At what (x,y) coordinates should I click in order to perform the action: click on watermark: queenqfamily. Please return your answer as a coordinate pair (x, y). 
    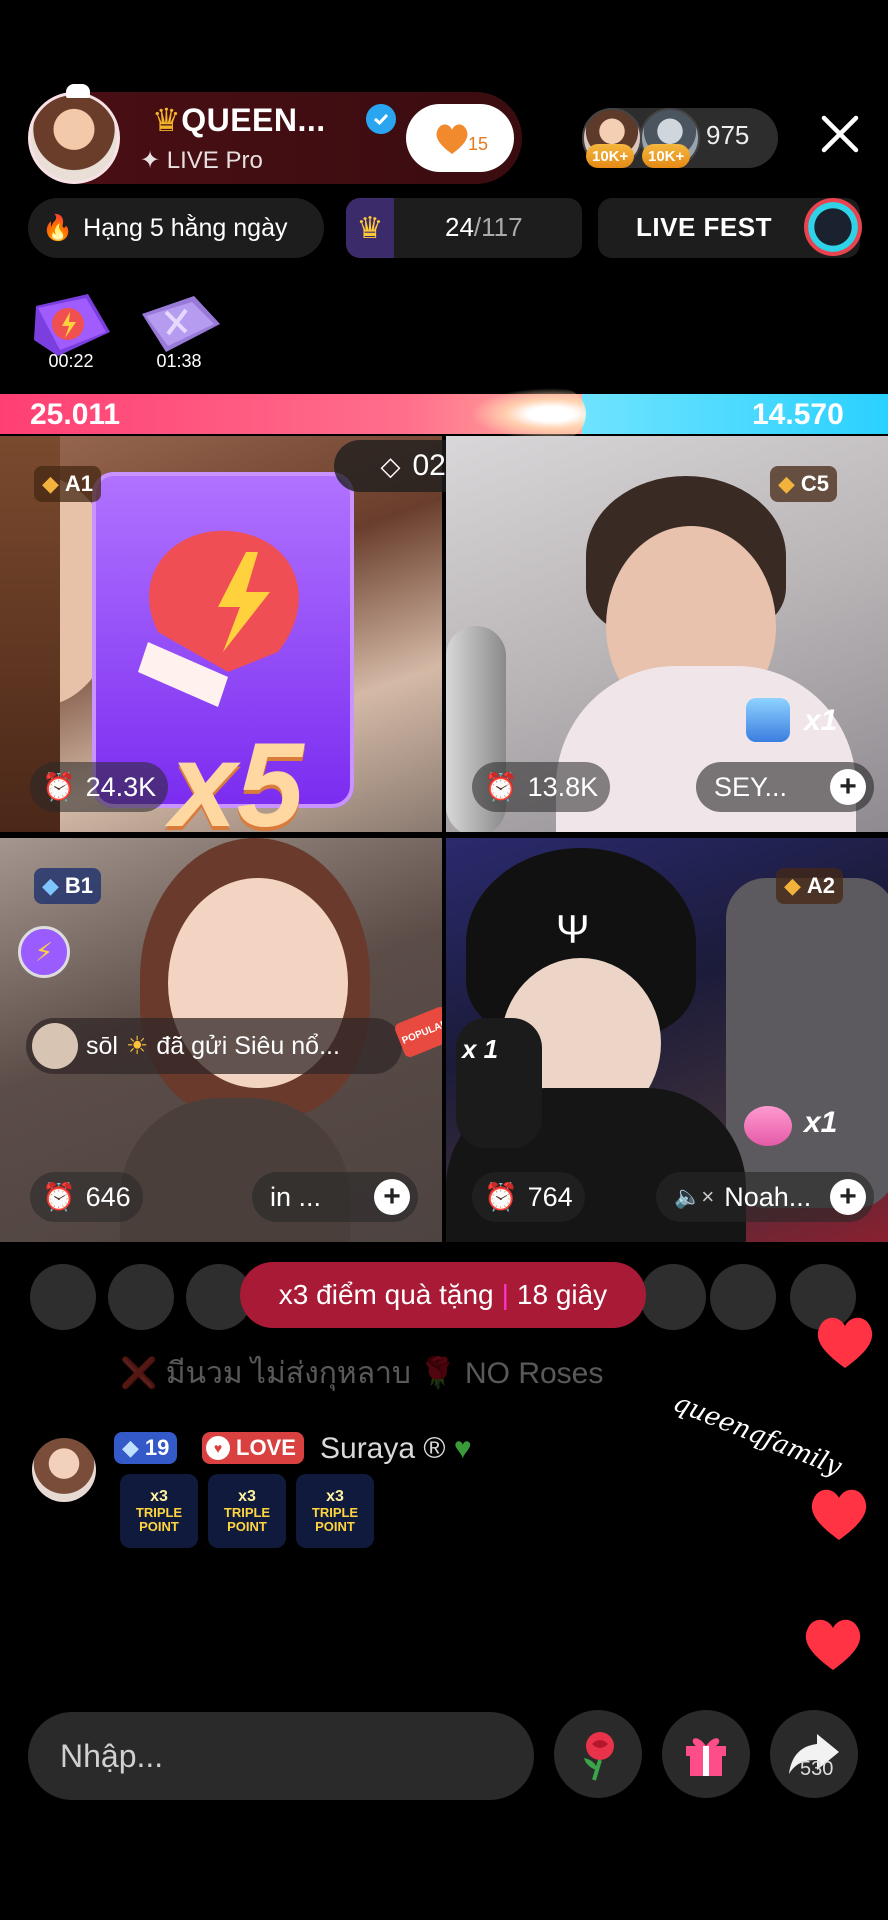
    Looking at the image, I should click on (757, 1435).